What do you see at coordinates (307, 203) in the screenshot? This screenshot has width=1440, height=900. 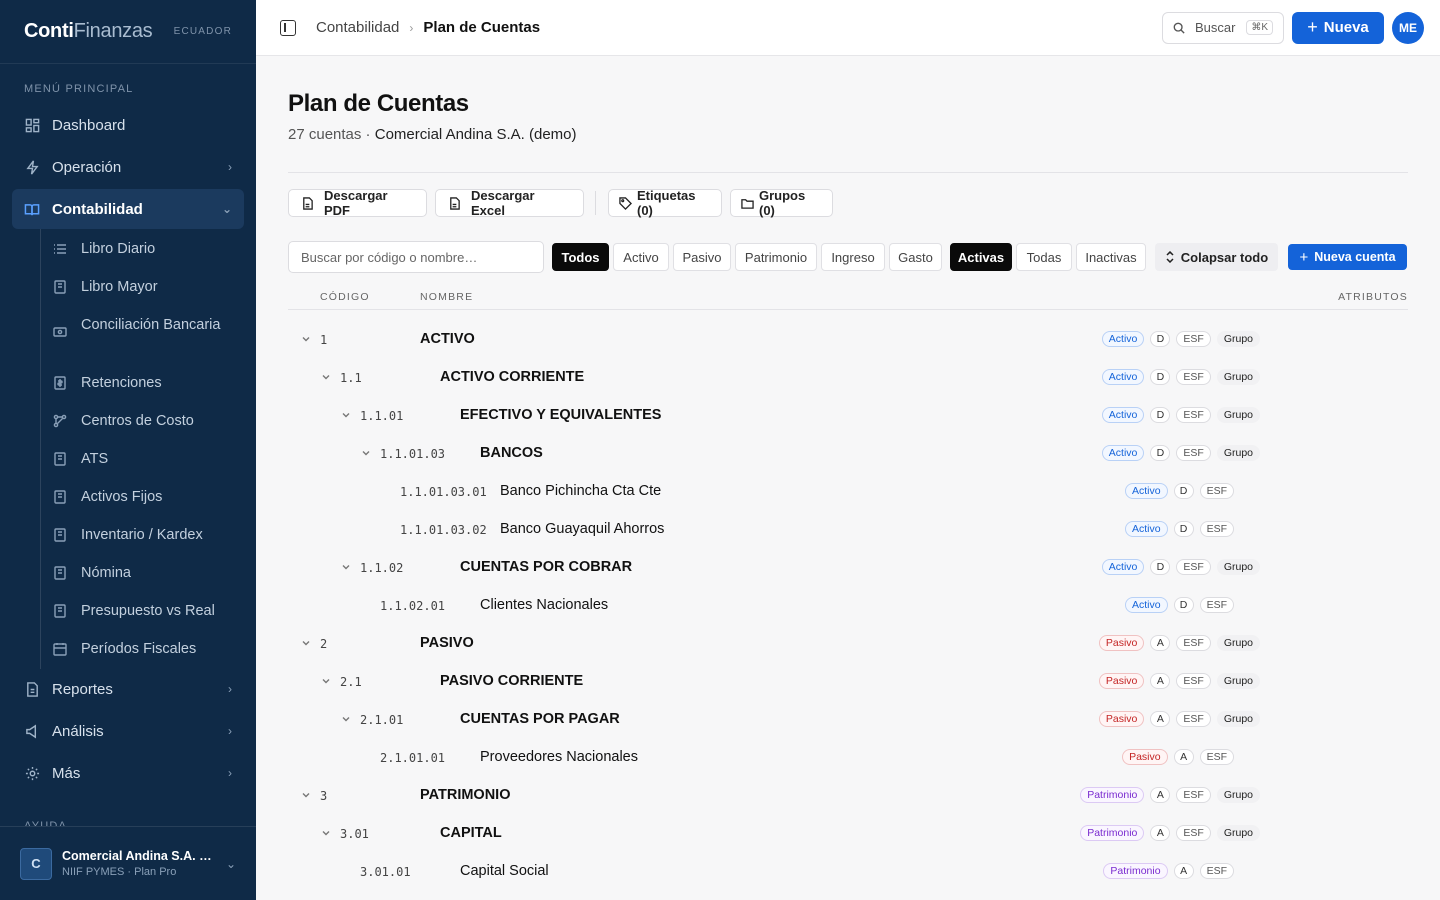 I see `file-icon` at bounding box center [307, 203].